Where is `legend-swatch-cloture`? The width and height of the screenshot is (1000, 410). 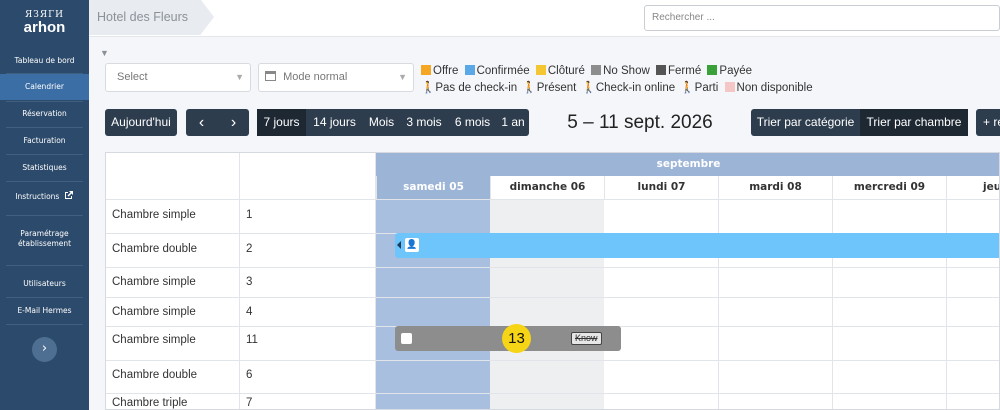 legend-swatch-cloture is located at coordinates (540, 70).